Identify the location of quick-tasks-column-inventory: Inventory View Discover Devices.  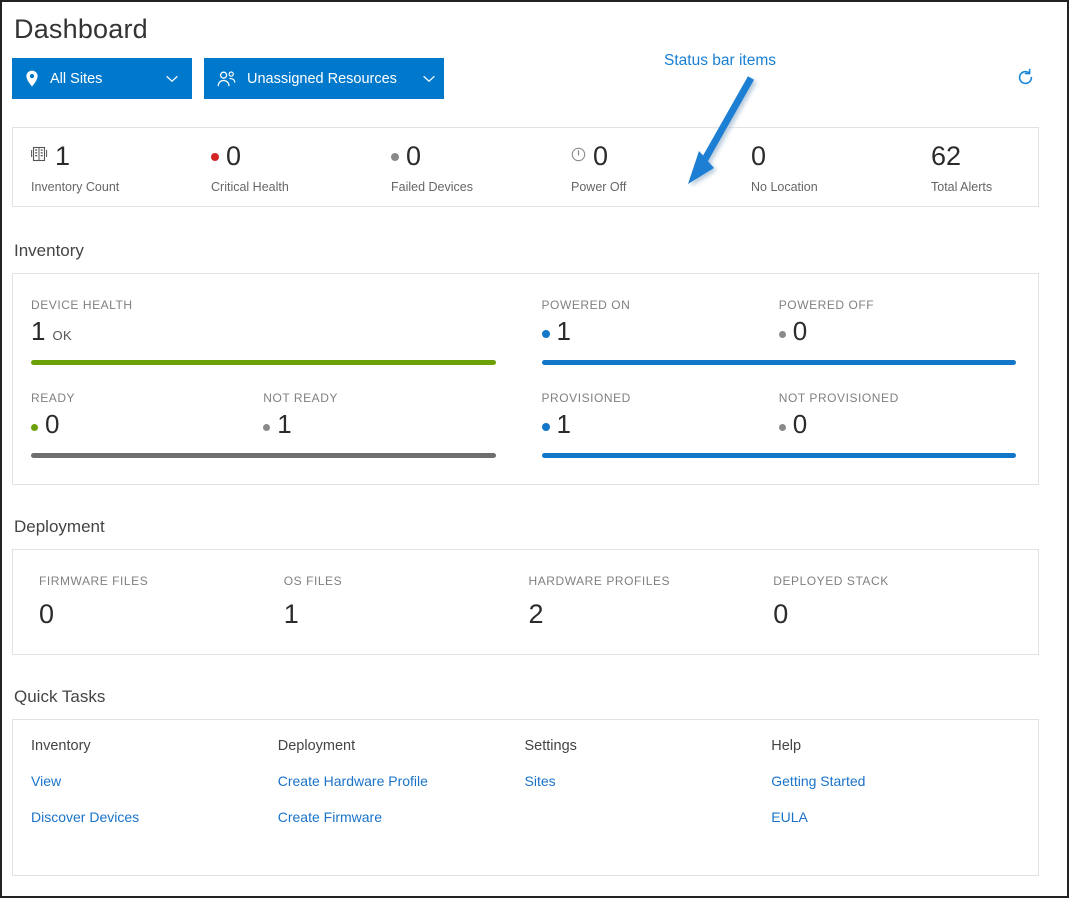
(154, 791).